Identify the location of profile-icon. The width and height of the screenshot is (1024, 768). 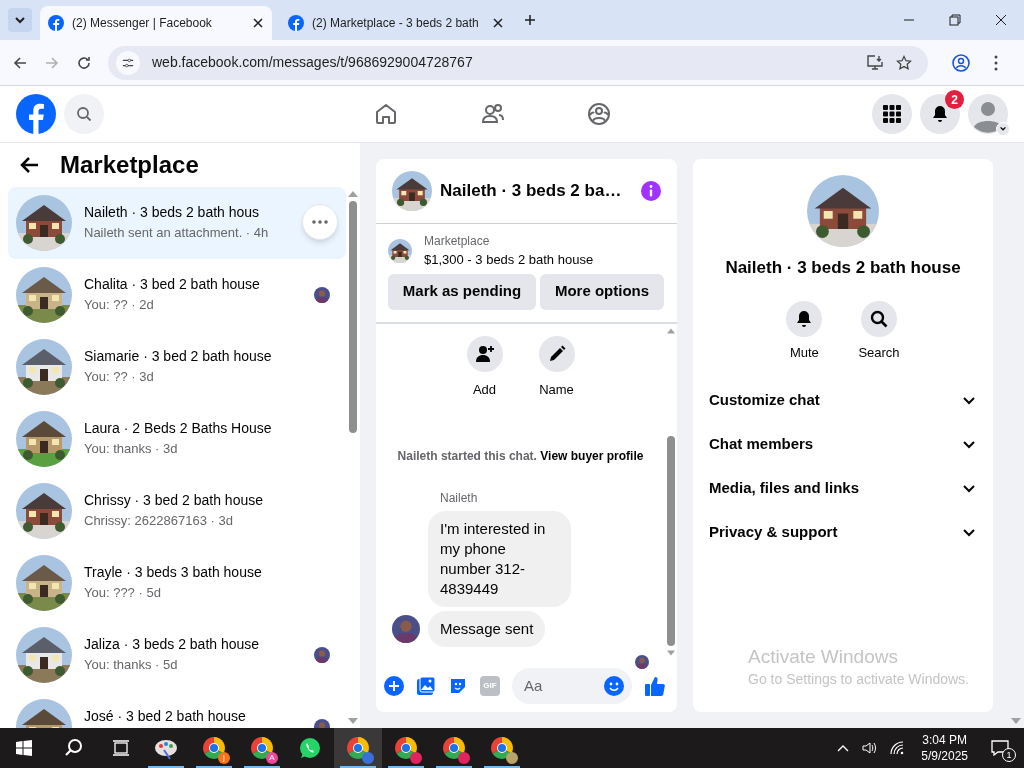
(961, 62).